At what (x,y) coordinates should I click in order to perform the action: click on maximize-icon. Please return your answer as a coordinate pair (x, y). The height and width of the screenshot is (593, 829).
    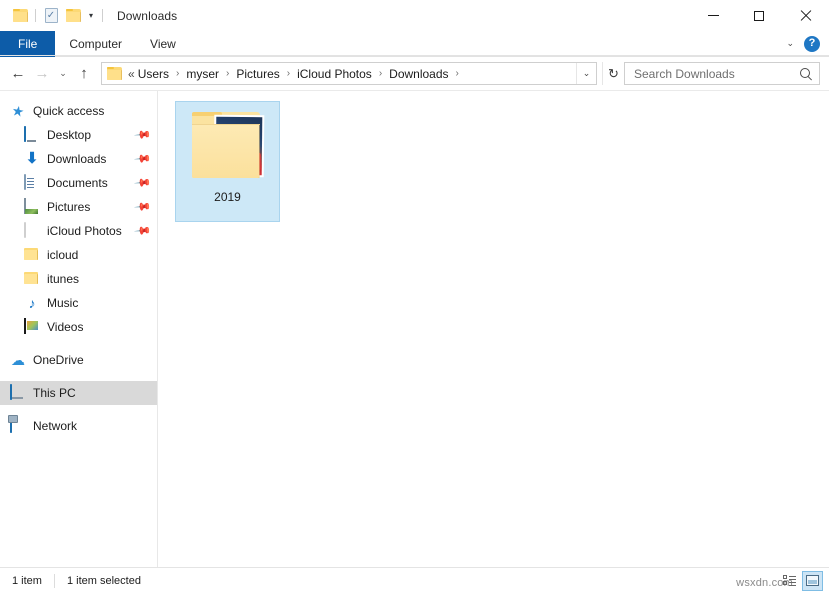
    Looking at the image, I should click on (759, 15).